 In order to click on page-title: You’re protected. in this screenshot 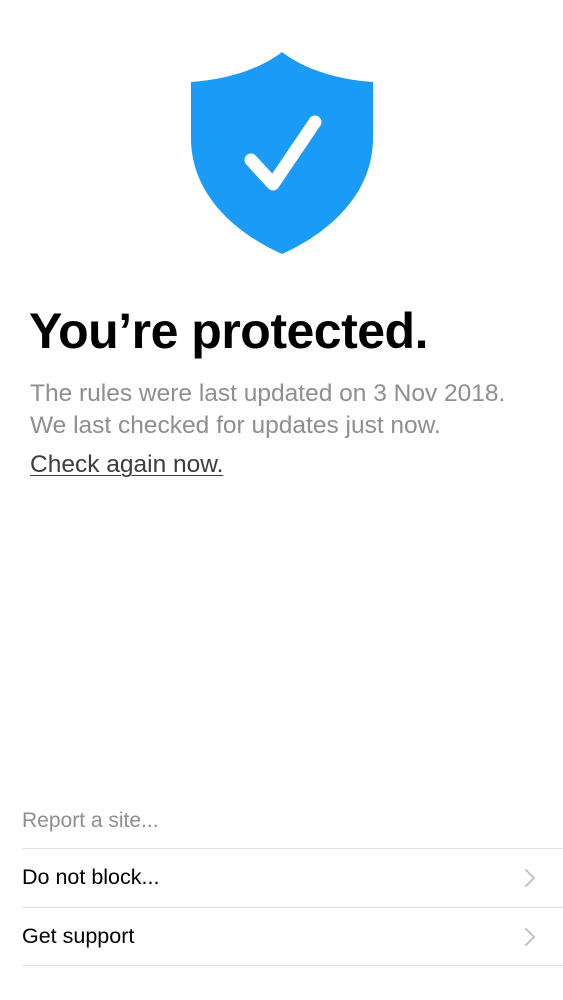, I will do `click(228, 331)`.